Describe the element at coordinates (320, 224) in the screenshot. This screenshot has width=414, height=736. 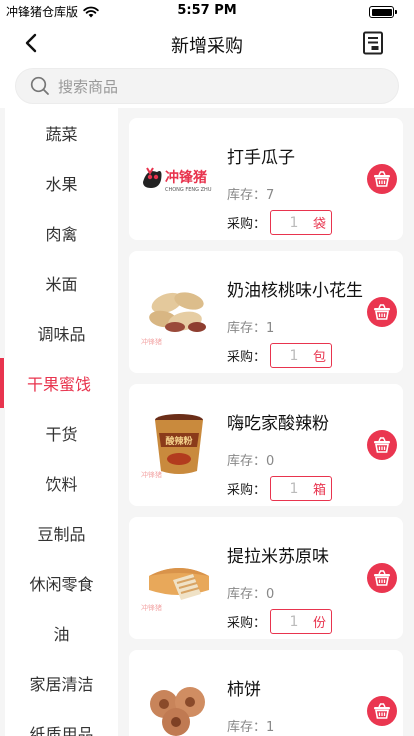
I see `quantity-unit: 袋` at that location.